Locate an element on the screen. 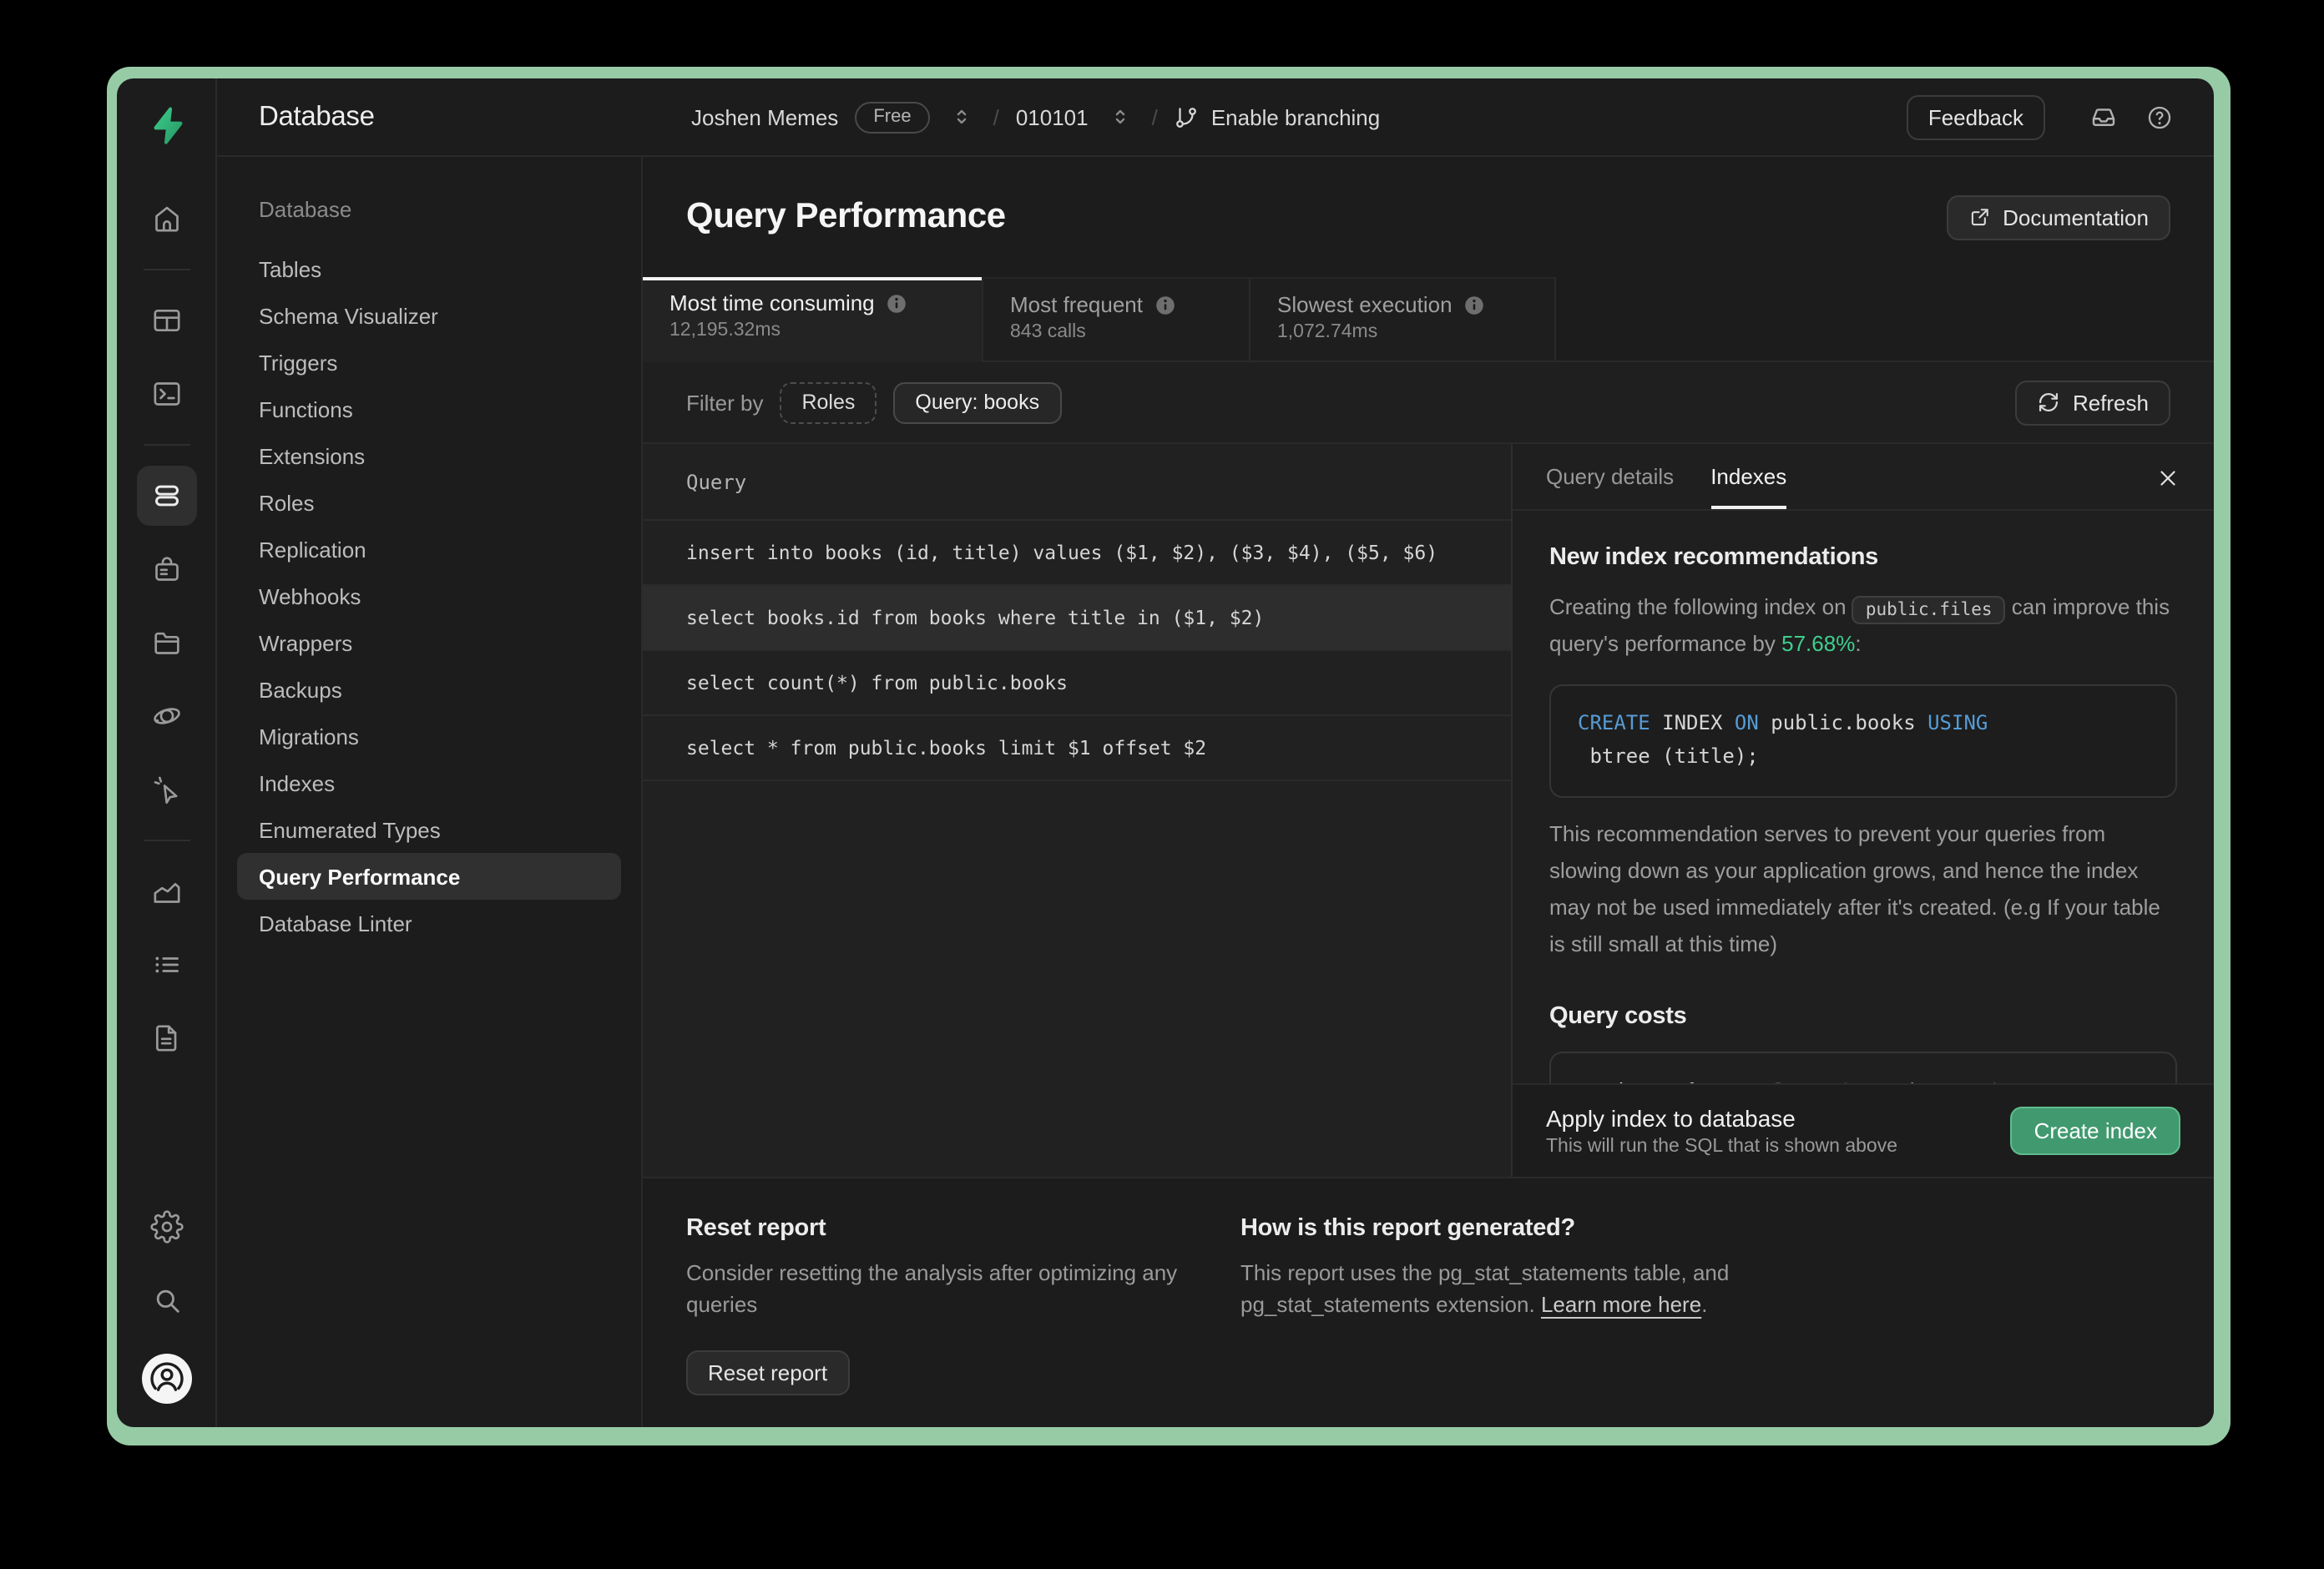 This screenshot has width=2324, height=1569. topbar-left: Database is located at coordinates (430, 117).